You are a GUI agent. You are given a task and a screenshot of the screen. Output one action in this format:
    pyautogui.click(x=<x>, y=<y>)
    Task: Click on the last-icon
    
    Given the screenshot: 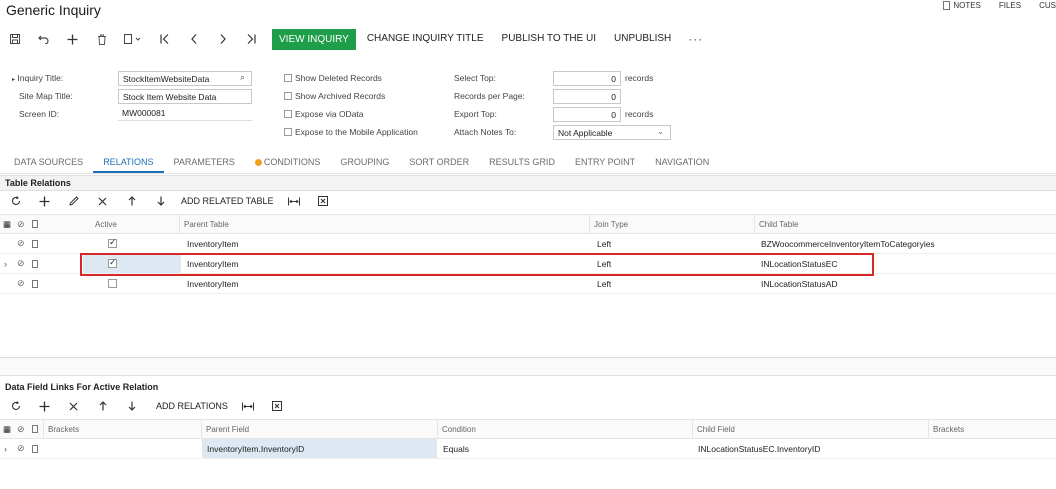 What is the action you would take?
    pyautogui.click(x=251, y=39)
    